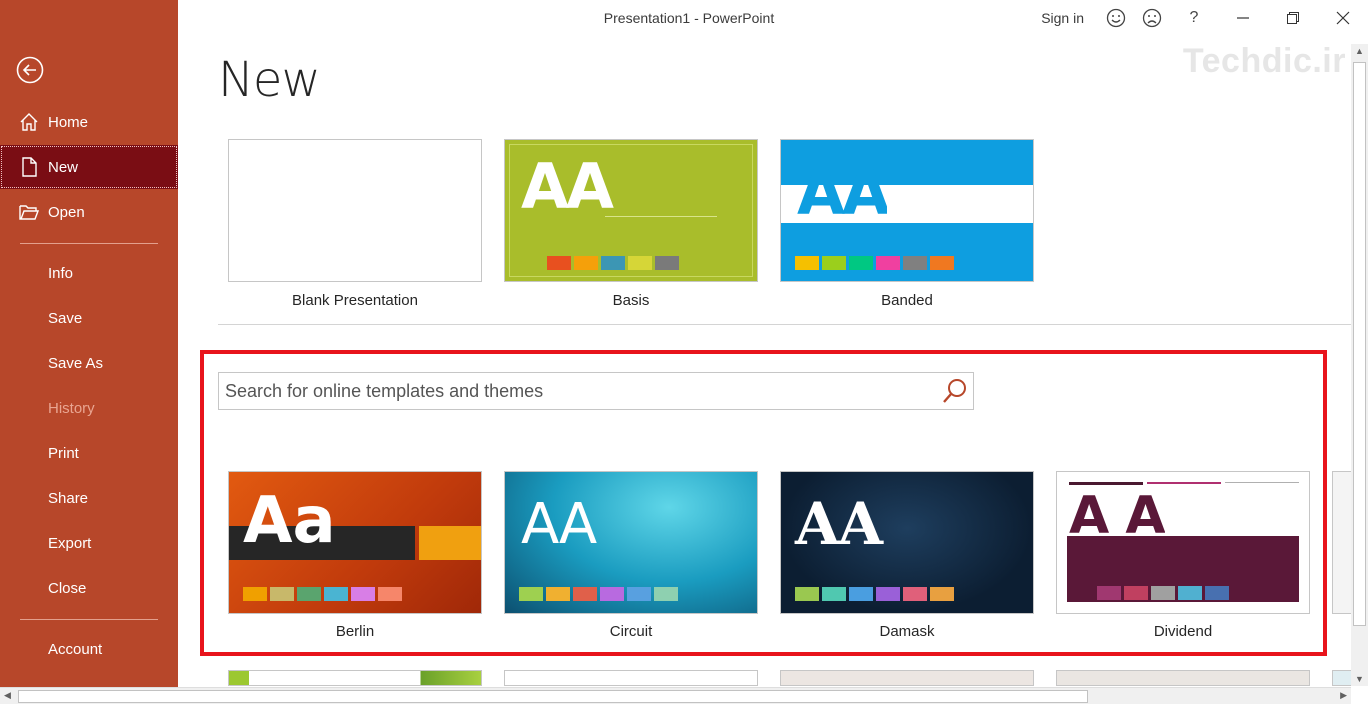 Image resolution: width=1368 pixels, height=704 pixels. Describe the element at coordinates (29, 122) in the screenshot. I see `home-icon` at that location.